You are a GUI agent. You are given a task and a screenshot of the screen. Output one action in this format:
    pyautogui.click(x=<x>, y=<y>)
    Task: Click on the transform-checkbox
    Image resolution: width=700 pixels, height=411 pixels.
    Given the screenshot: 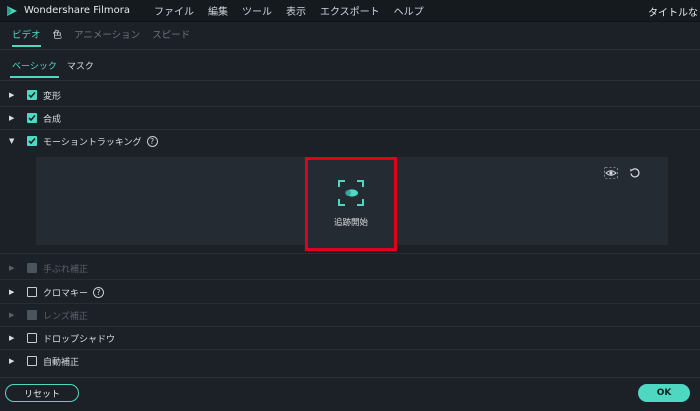 What is the action you would take?
    pyautogui.click(x=32, y=95)
    